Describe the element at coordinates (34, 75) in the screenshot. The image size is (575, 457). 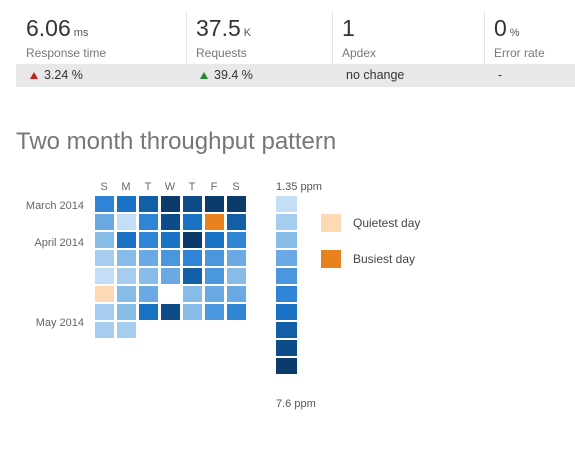
I see `trend-up-red-icon` at that location.